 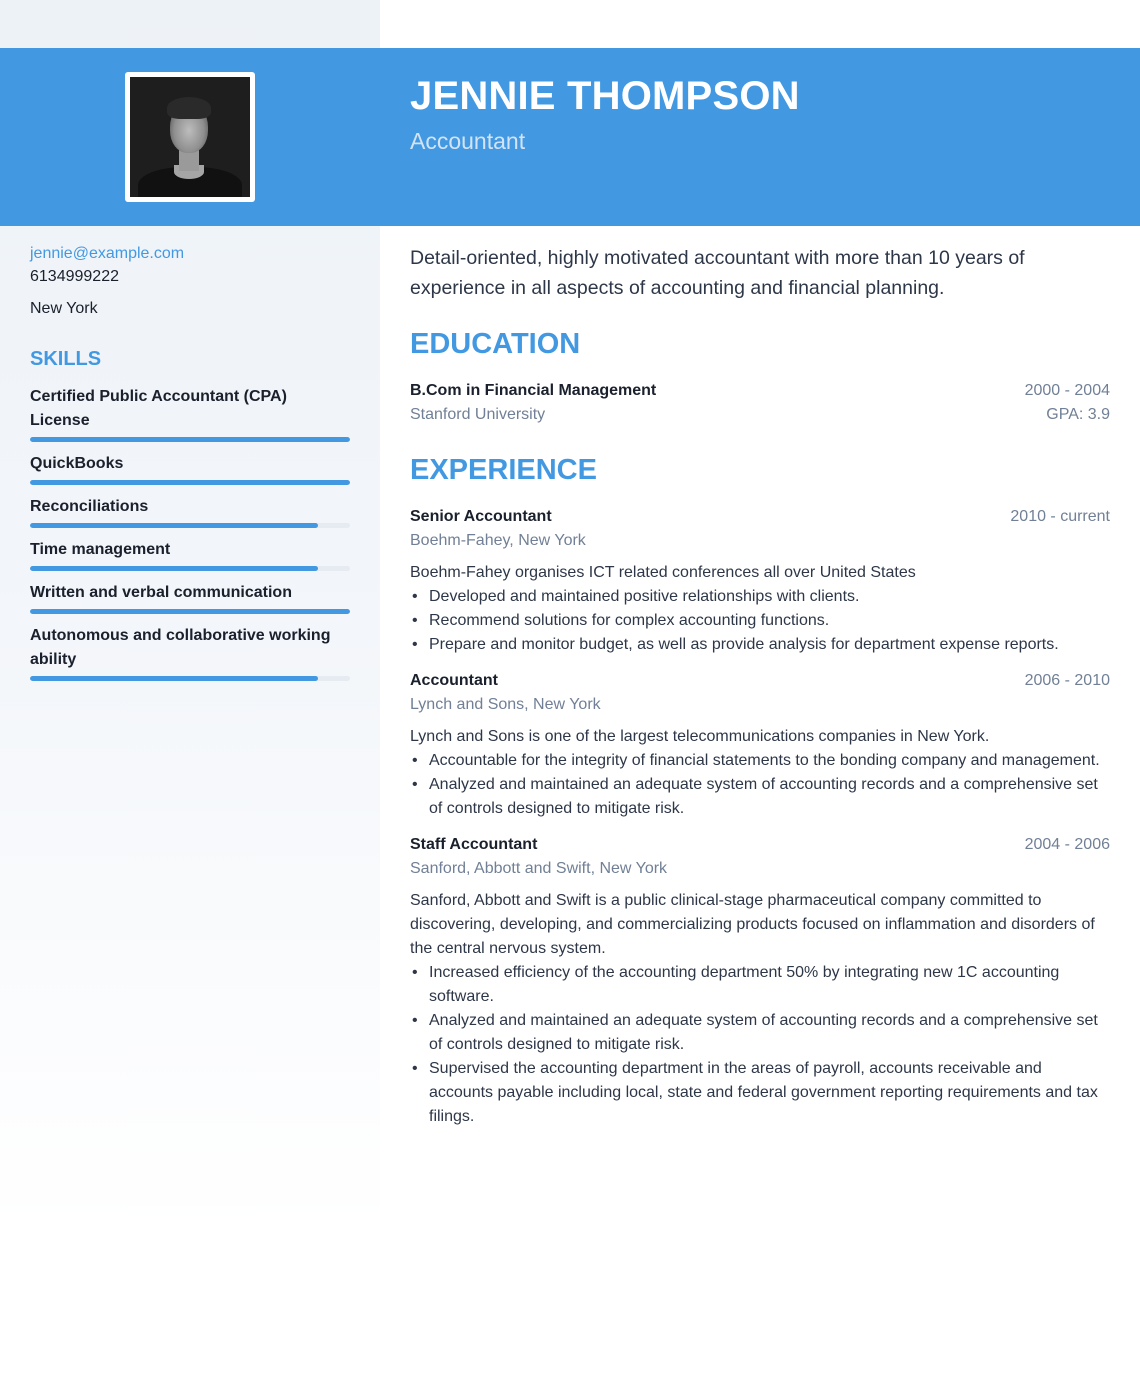 I want to click on skill-name: Time management, so click(x=100, y=549).